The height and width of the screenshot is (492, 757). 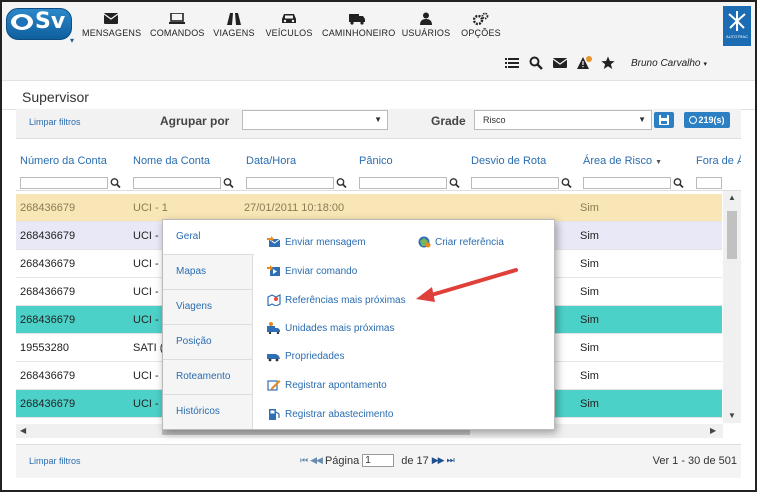 I want to click on menu-item-label: Enviar mensagem, so click(x=325, y=242).